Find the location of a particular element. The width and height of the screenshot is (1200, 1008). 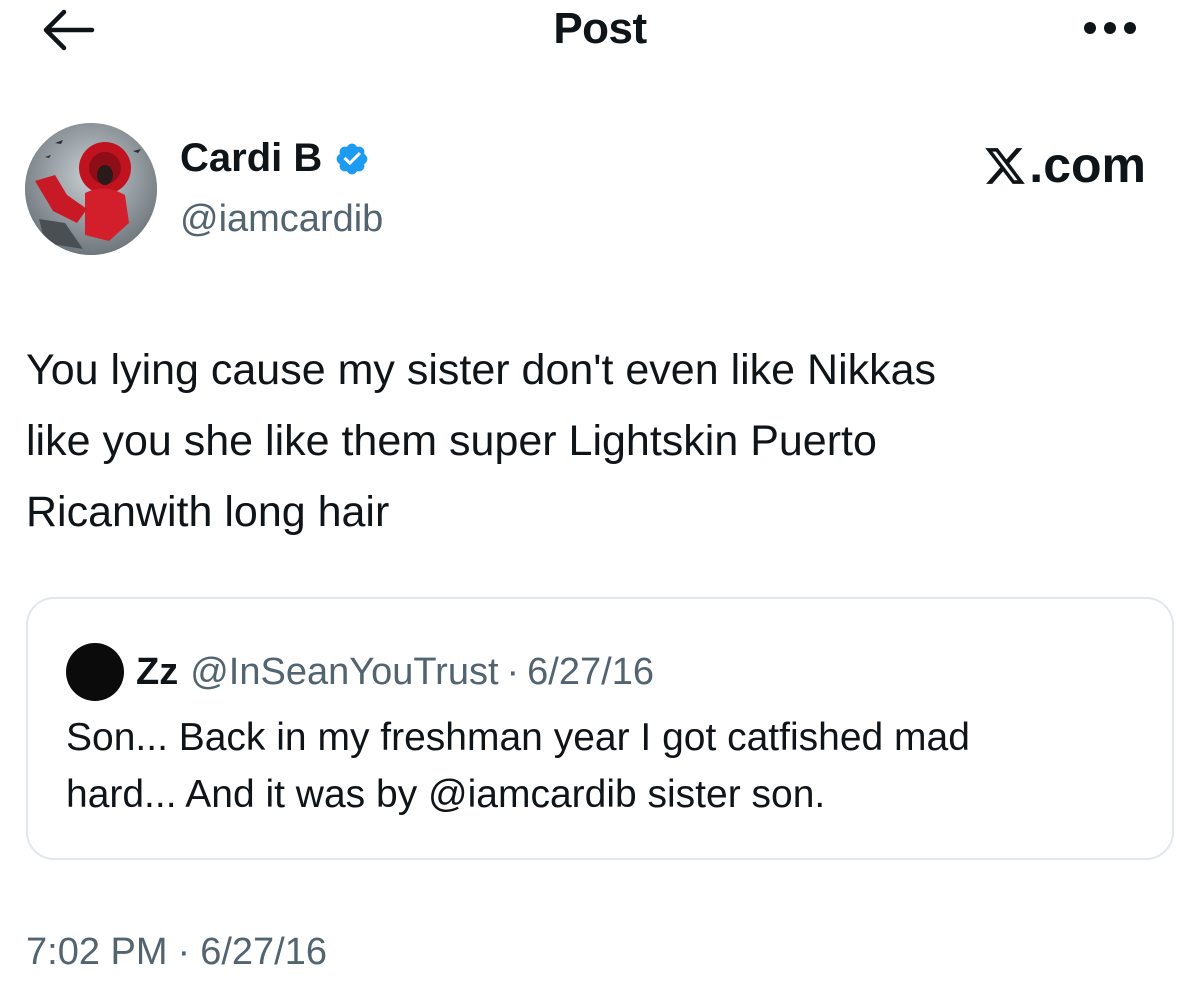

post-time: 7:02 PM is located at coordinates (97, 952).